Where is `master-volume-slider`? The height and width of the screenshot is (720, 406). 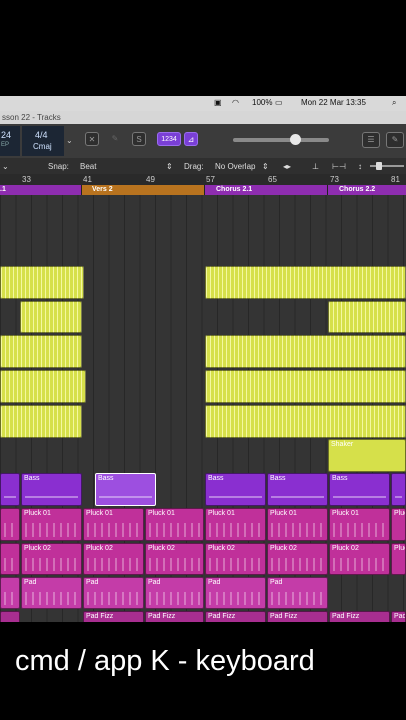
master-volume-slider is located at coordinates (281, 139).